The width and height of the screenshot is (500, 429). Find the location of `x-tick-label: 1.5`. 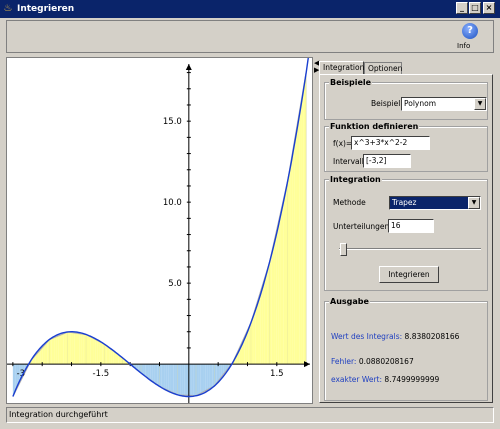

x-tick-label: 1.5 is located at coordinates (277, 374).